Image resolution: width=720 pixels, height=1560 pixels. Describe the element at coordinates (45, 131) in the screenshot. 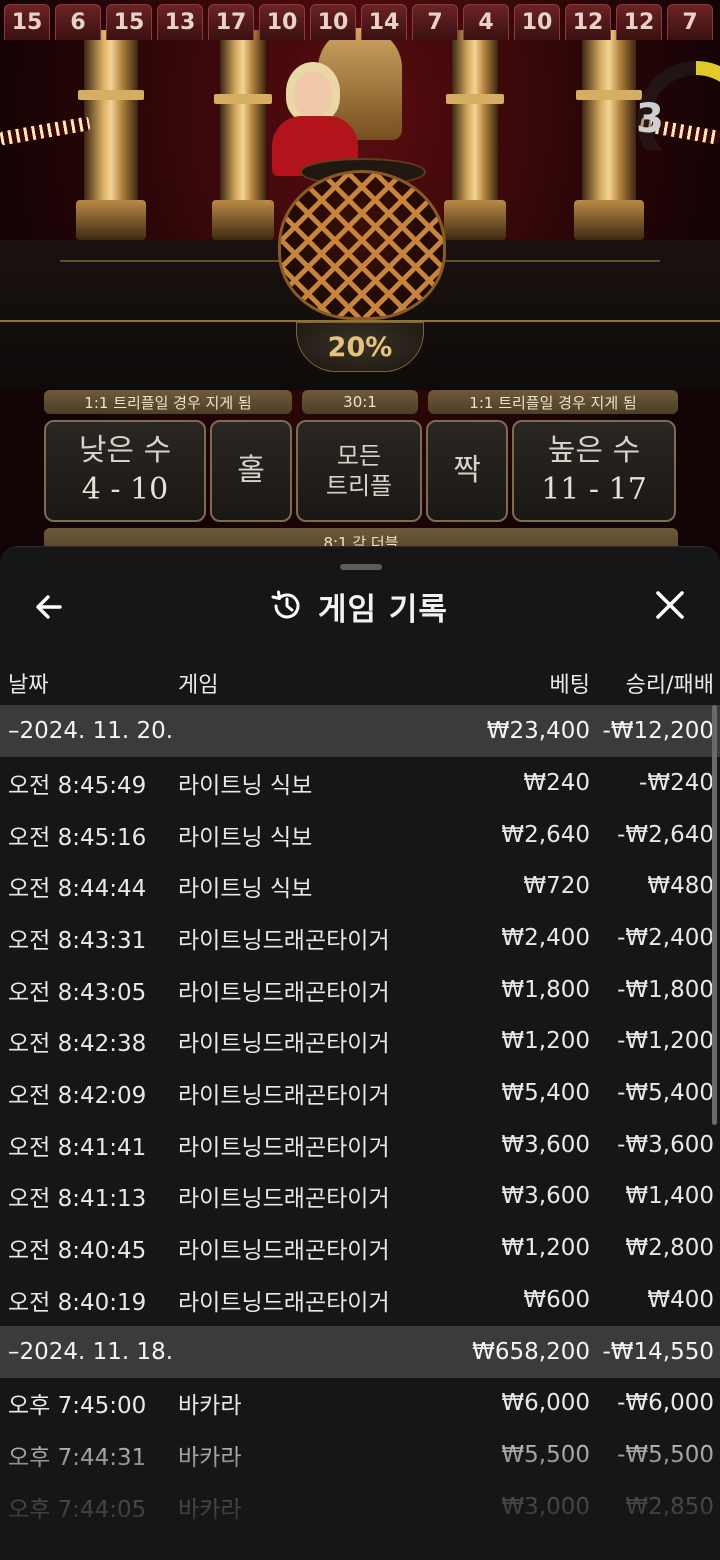

I see `light-strip` at that location.